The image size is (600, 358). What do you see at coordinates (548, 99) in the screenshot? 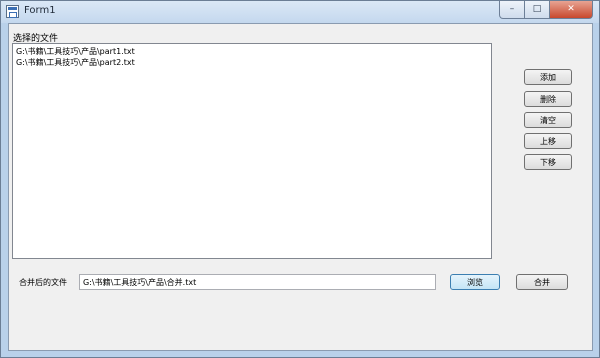
I see `delete-button: 删除` at bounding box center [548, 99].